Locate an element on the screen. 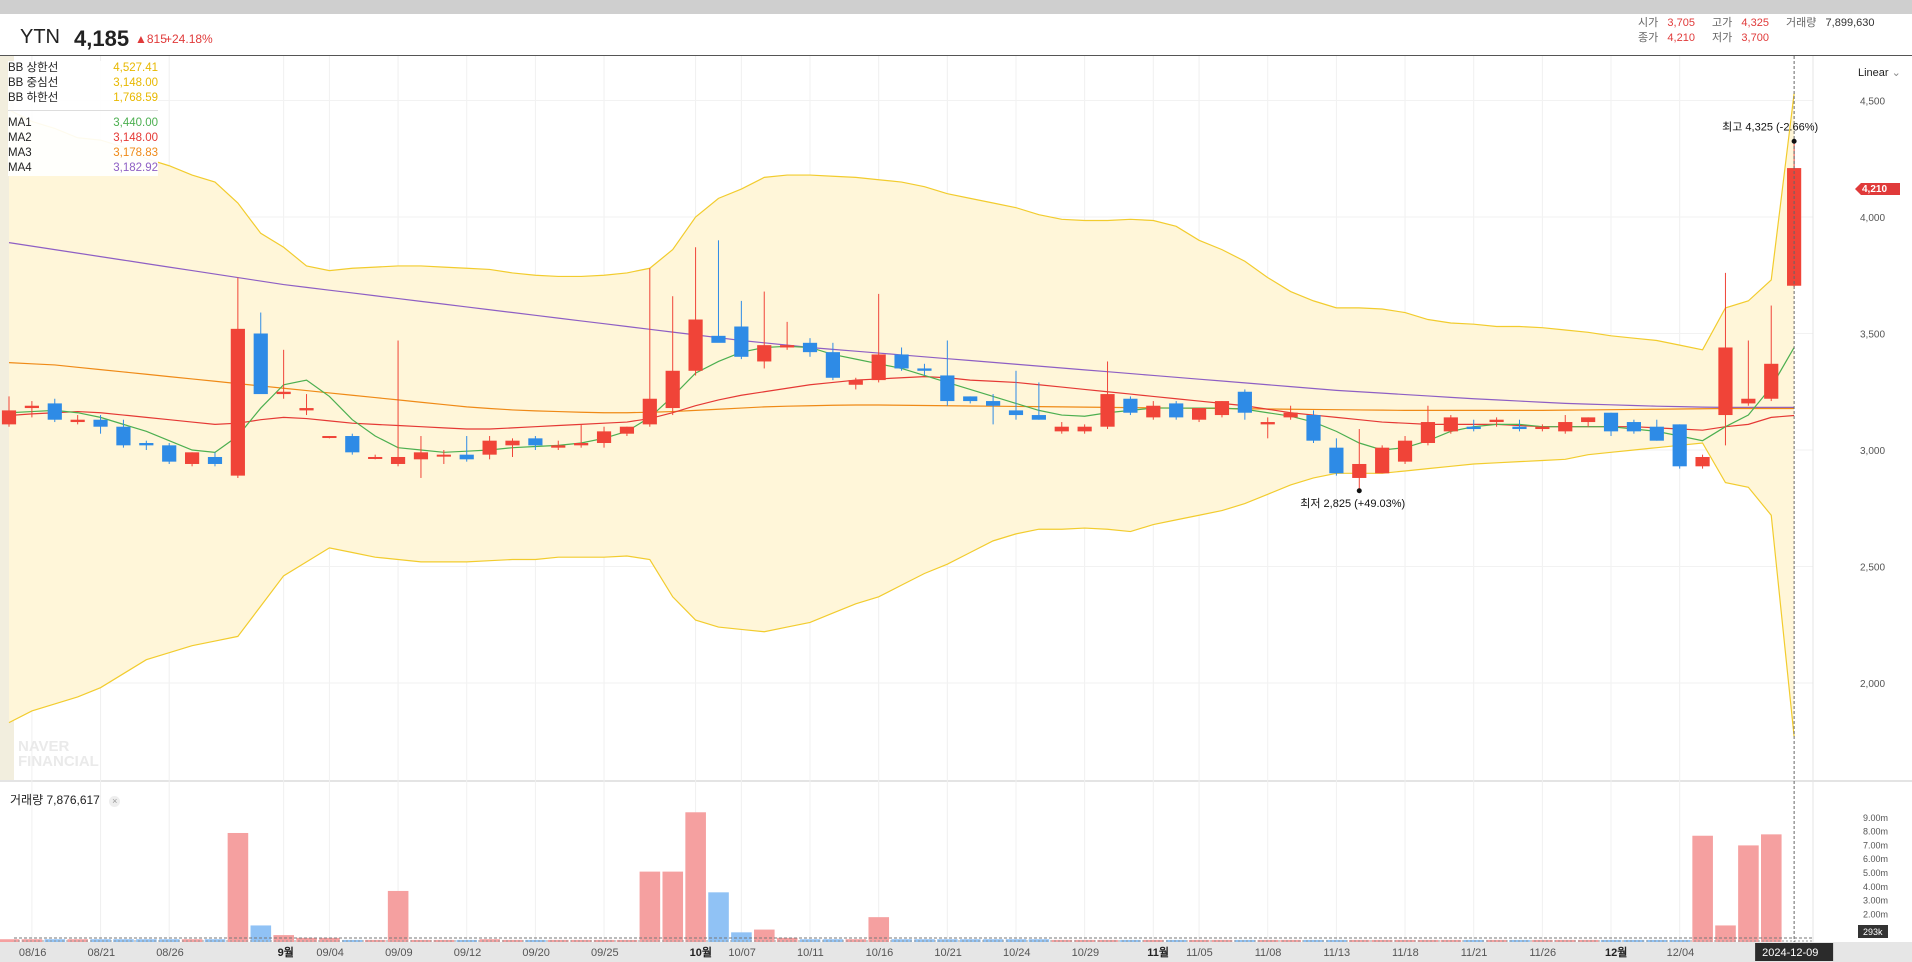 This screenshot has width=1912, height=962. price-tag-label: 4,210 is located at coordinates (1874, 189).